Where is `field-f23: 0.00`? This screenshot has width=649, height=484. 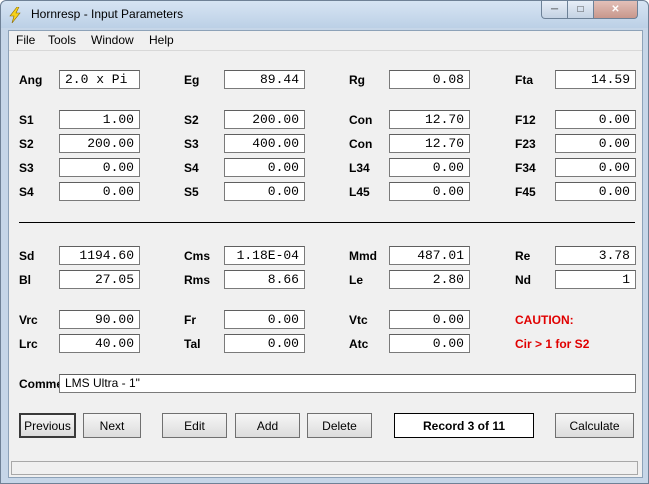
field-f23: 0.00 is located at coordinates (595, 143).